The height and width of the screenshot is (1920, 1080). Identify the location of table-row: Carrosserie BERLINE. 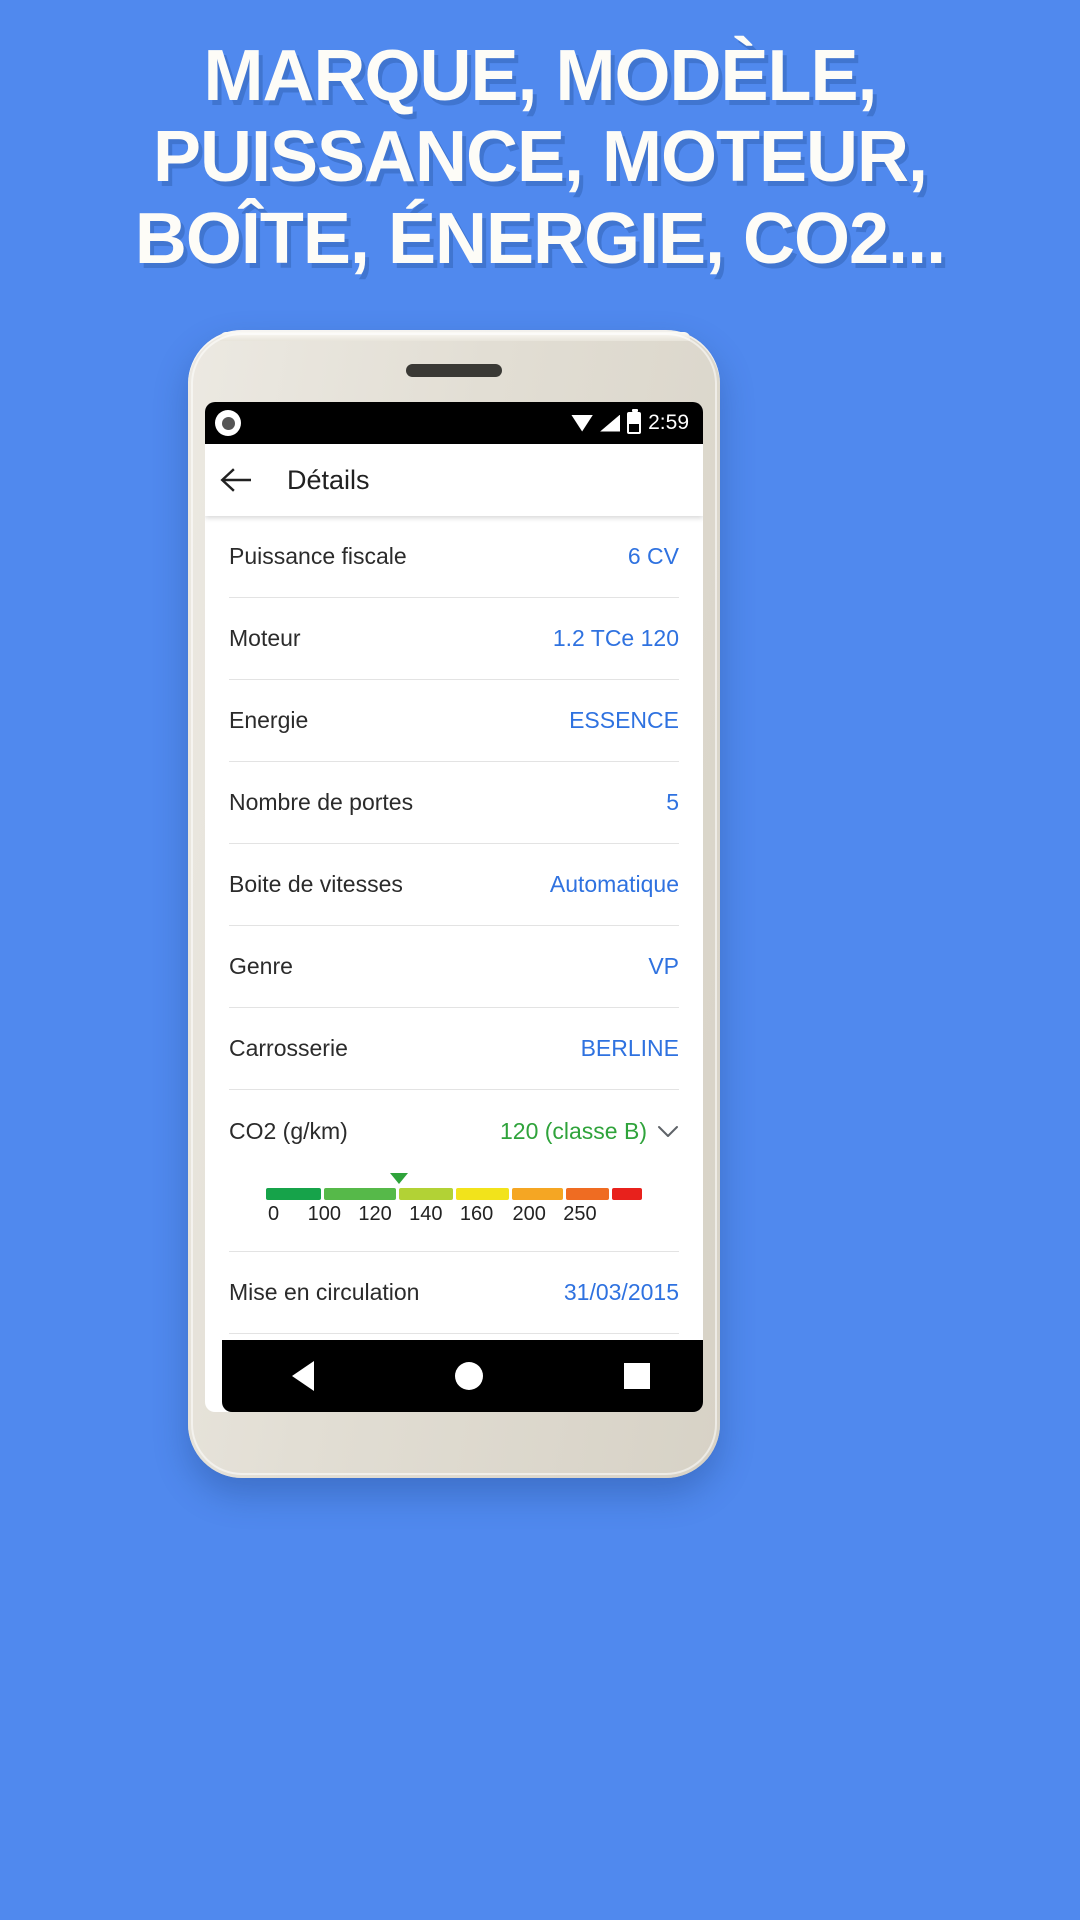
(454, 1049).